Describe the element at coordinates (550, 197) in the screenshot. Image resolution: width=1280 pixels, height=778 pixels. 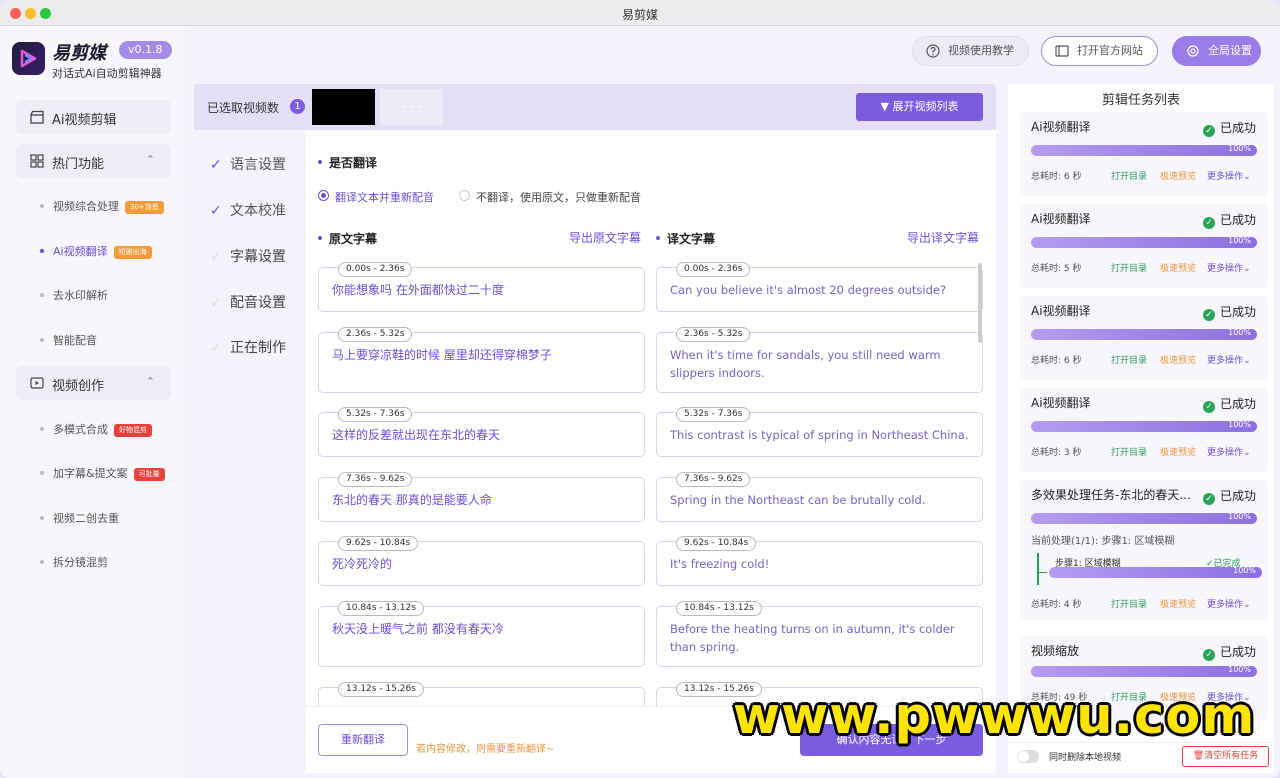
I see `radio-no-translate: 不翻译，使用原文，只做重新配音` at that location.